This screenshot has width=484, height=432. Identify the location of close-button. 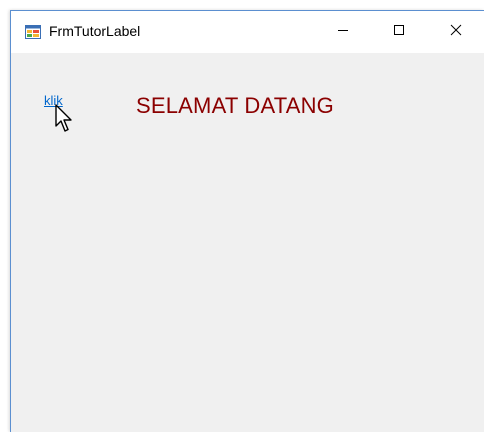
(455, 32).